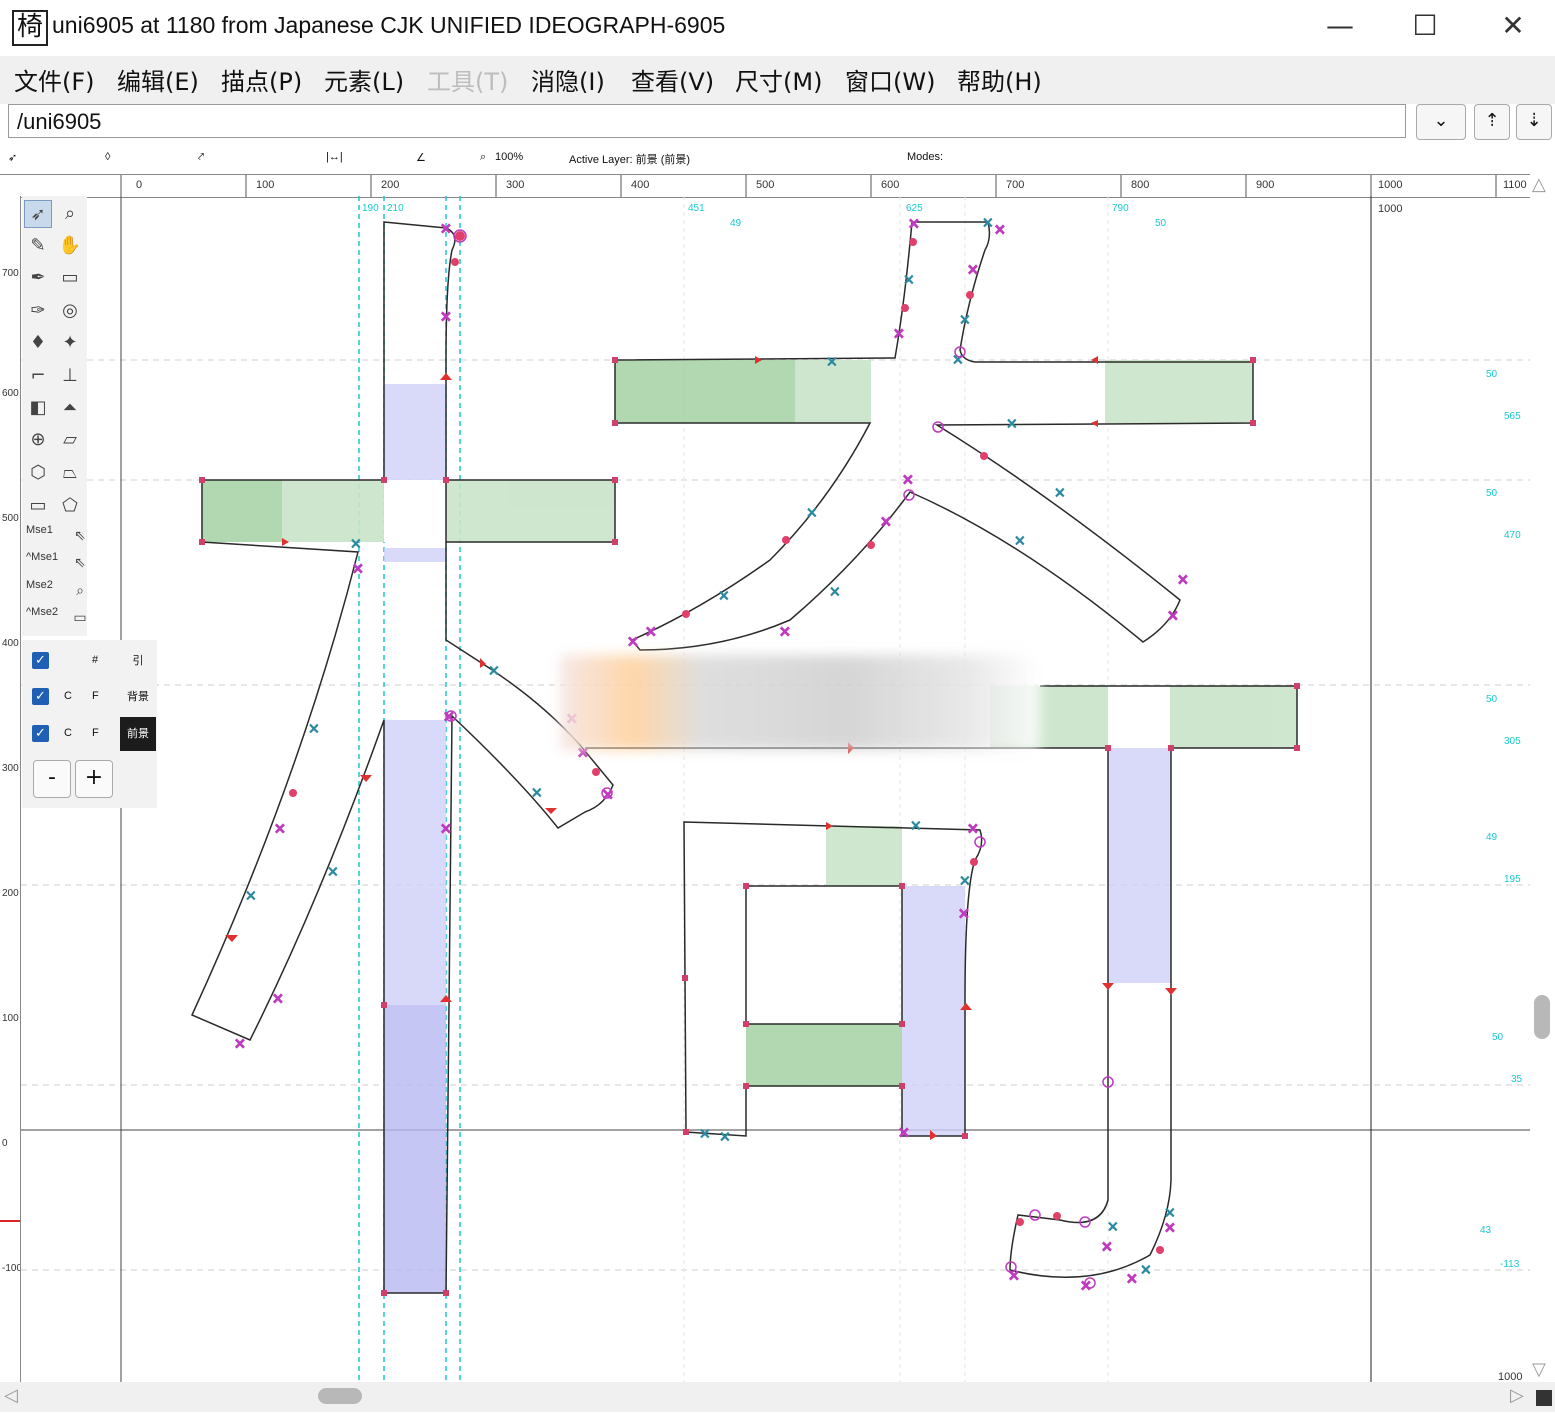 This screenshot has height=1417, width=1555. I want to click on glyph-dropdown-button: ⌄, so click(1441, 122).